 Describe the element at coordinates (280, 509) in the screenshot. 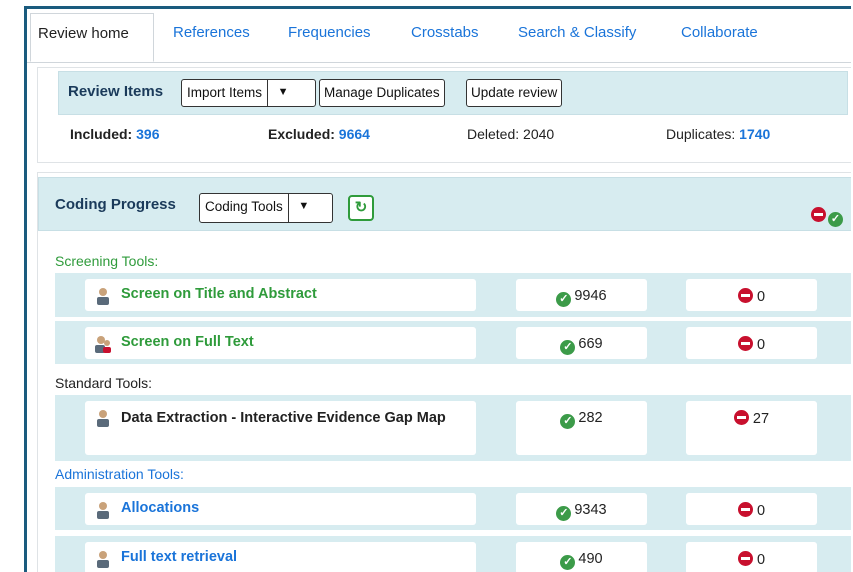

I see `tool-name-cell: Allocations` at that location.